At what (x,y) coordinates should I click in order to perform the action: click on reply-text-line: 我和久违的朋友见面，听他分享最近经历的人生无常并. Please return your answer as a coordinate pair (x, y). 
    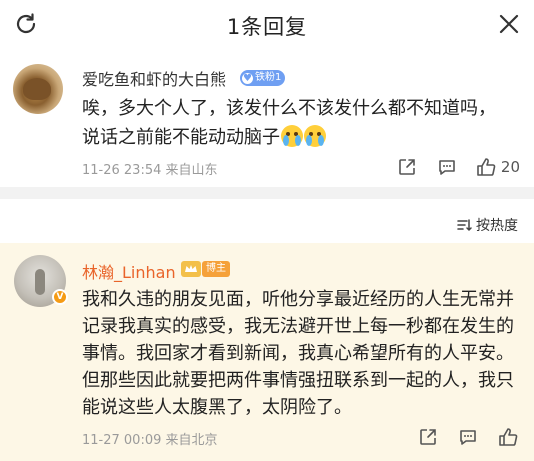
    Looking at the image, I should click on (298, 299).